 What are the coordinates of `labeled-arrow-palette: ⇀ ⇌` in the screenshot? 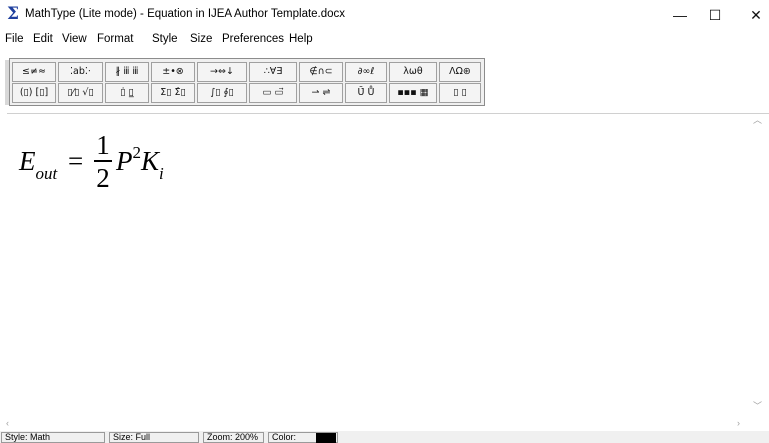 It's located at (321, 93).